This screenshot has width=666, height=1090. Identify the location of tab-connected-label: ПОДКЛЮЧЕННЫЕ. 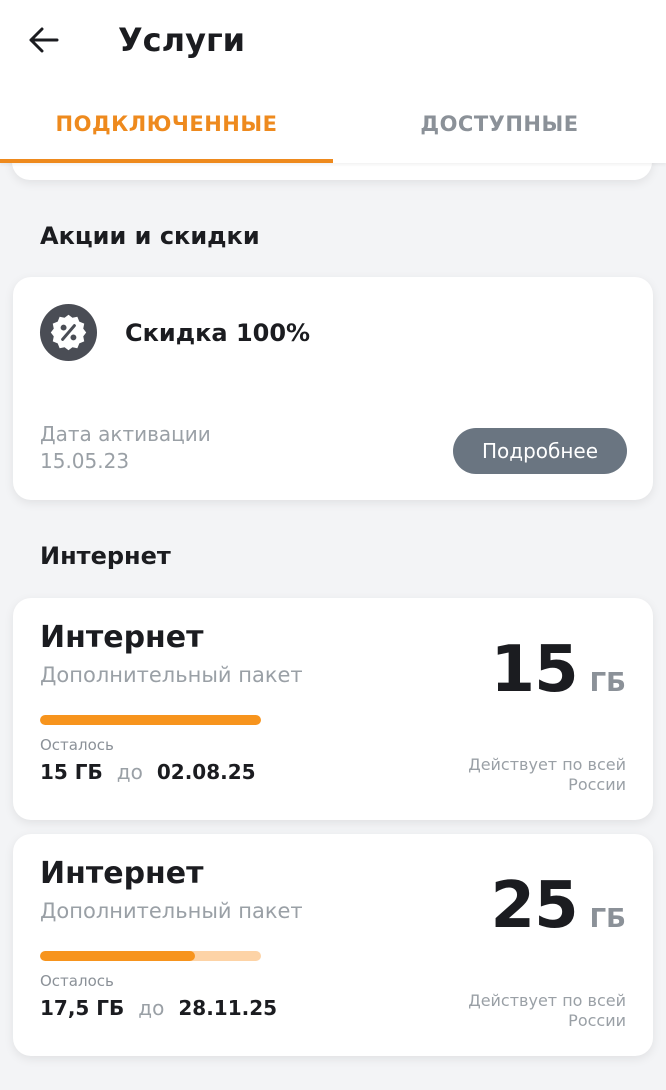
(166, 124).